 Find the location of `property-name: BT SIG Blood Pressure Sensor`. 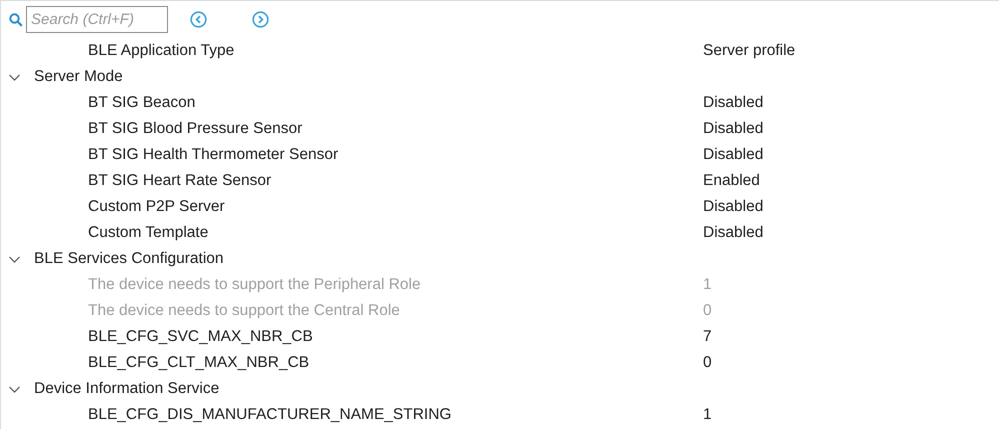

property-name: BT SIG Blood Pressure Sensor is located at coordinates (196, 129).